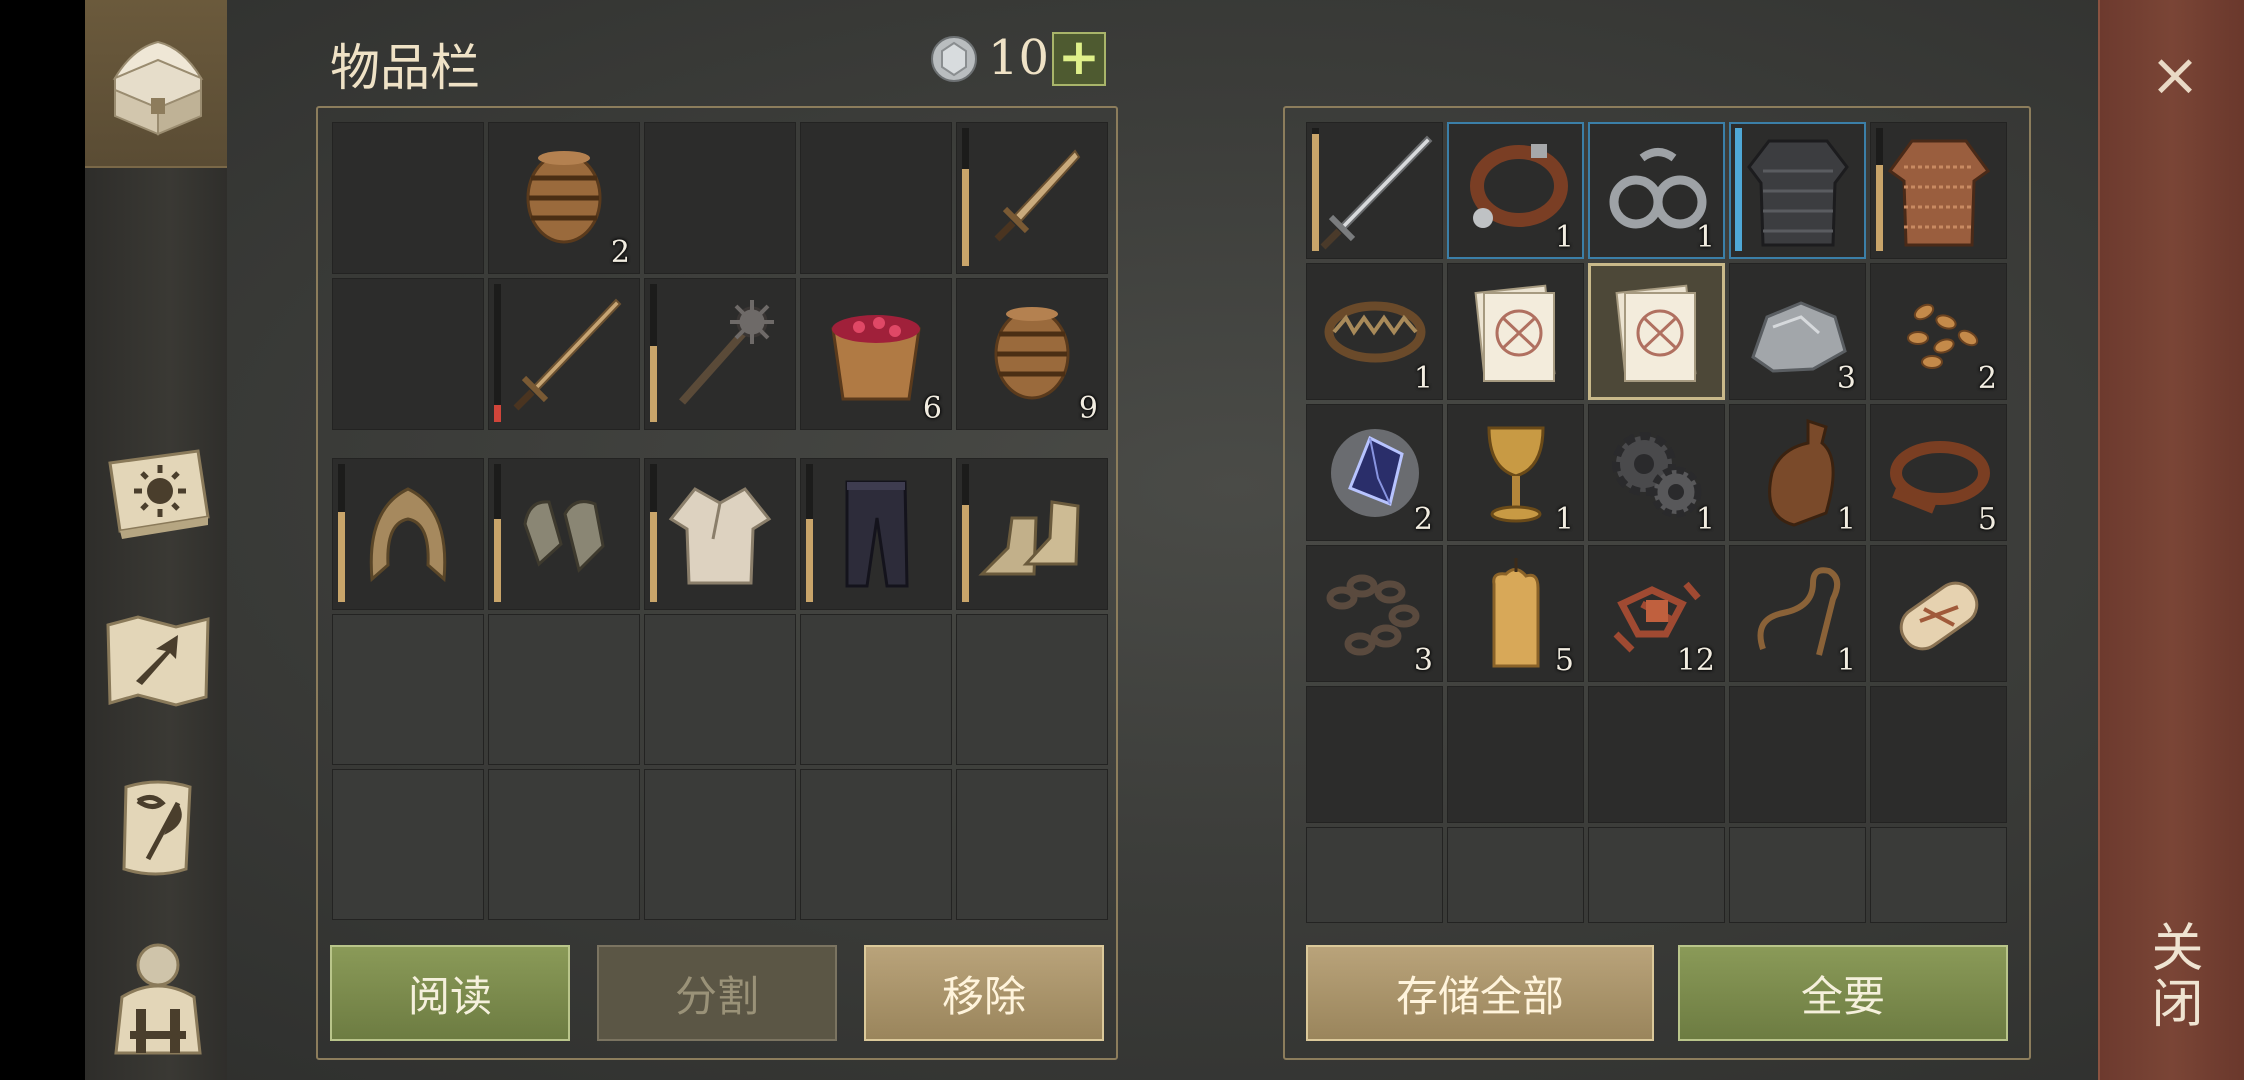  What do you see at coordinates (1564, 660) in the screenshot?
I see `item-quantity: 5` at bounding box center [1564, 660].